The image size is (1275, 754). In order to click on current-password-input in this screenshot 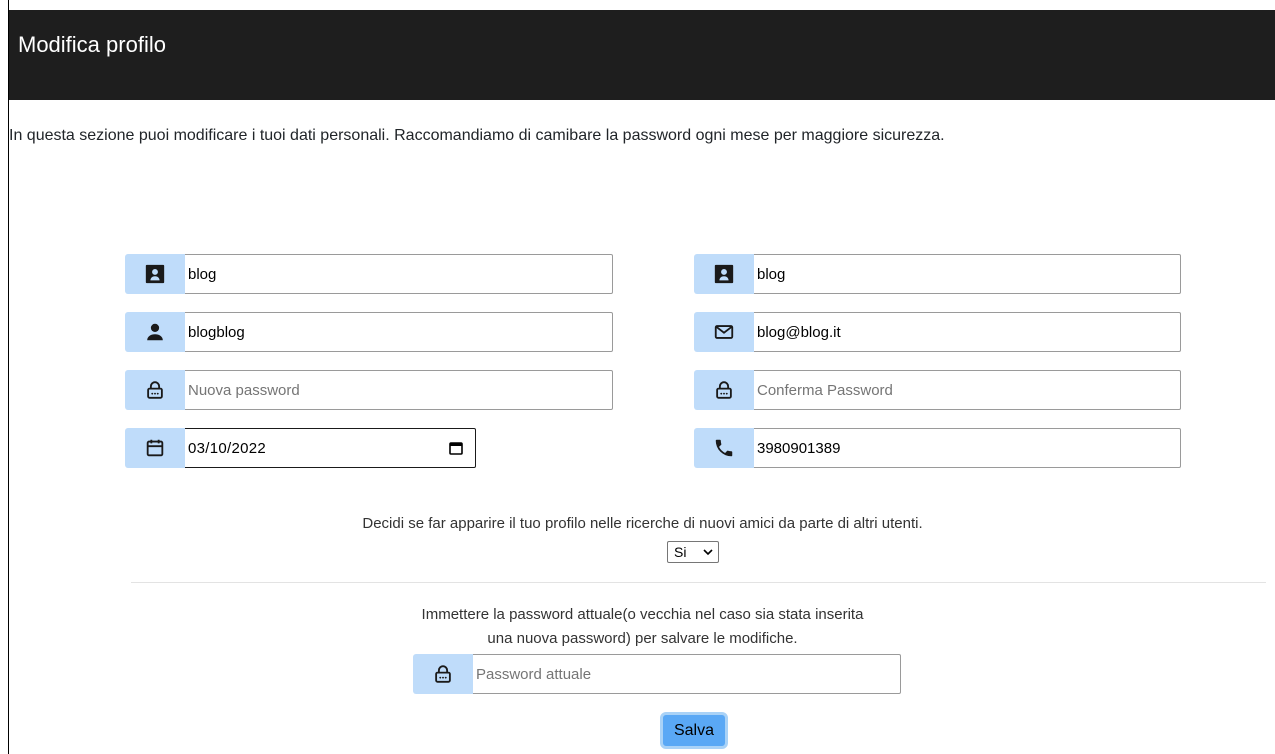, I will do `click(687, 674)`.